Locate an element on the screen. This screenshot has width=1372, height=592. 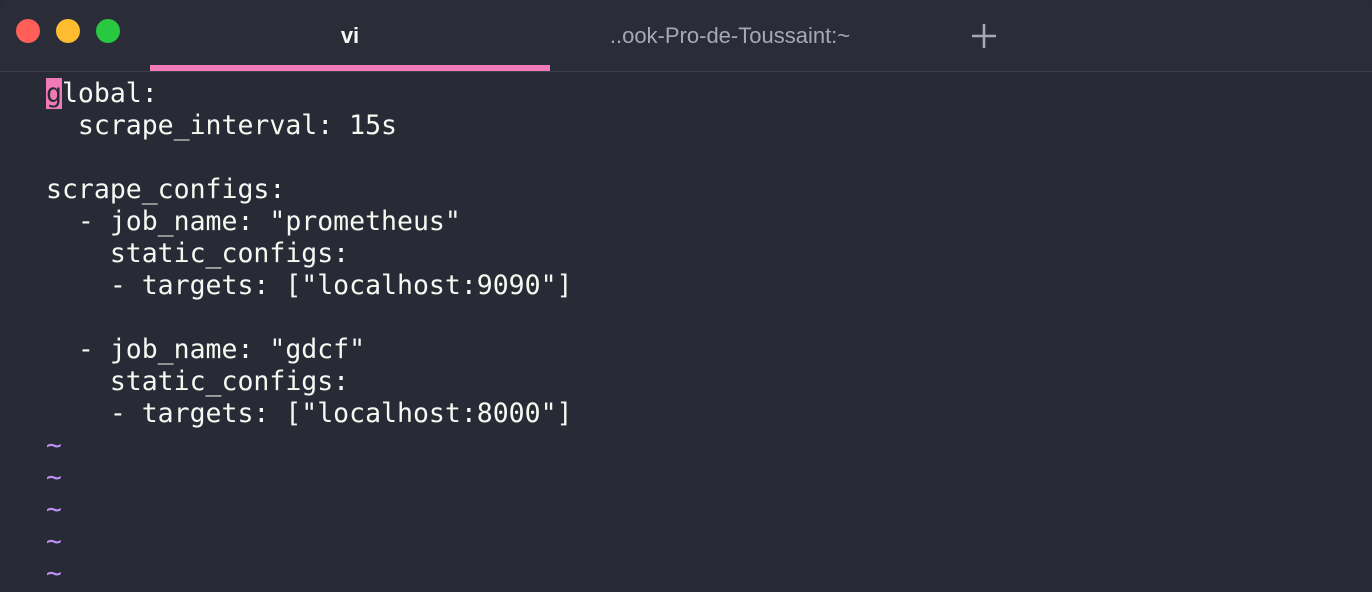
tab-vi: vi is located at coordinates (350, 35).